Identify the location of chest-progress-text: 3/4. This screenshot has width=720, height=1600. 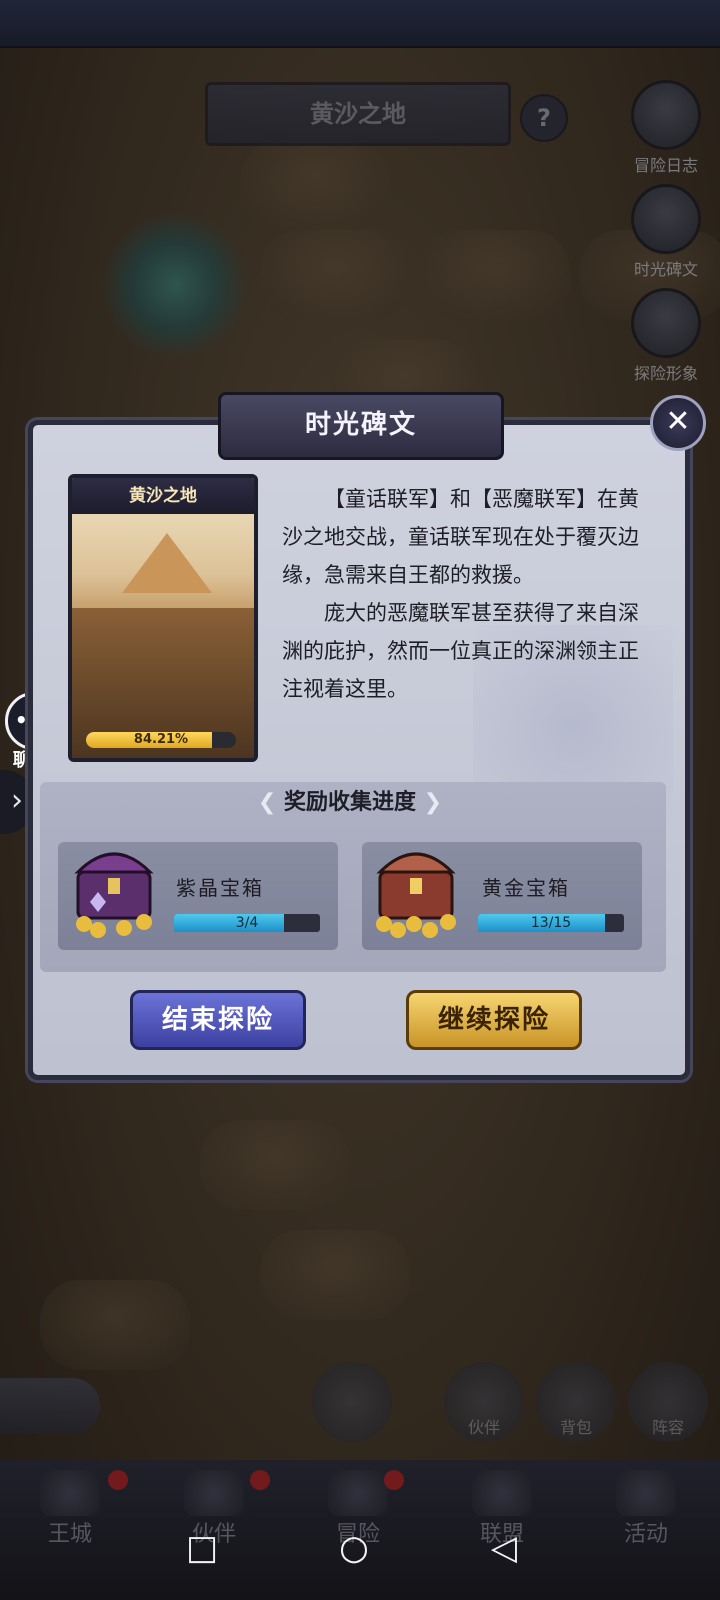
(247, 923).